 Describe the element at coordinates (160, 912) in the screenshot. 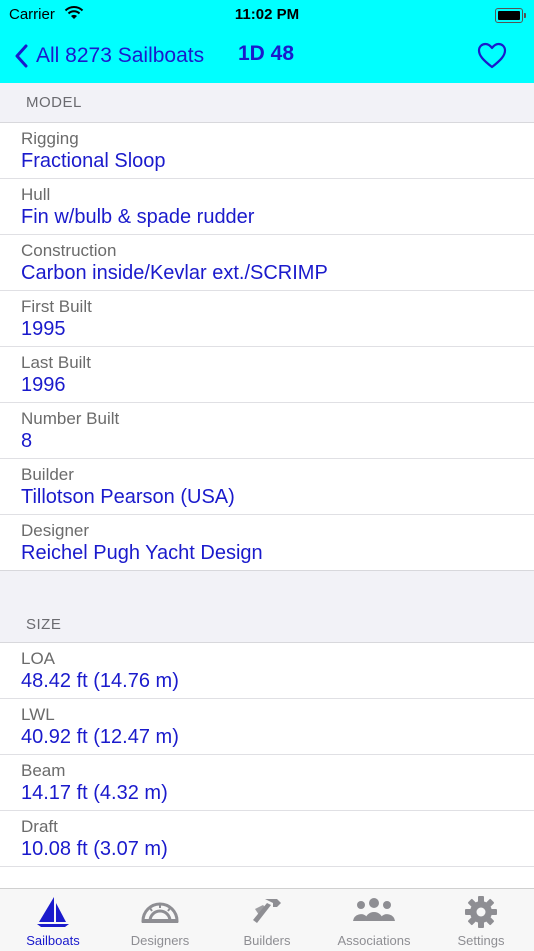

I see `protractor-icon` at that location.